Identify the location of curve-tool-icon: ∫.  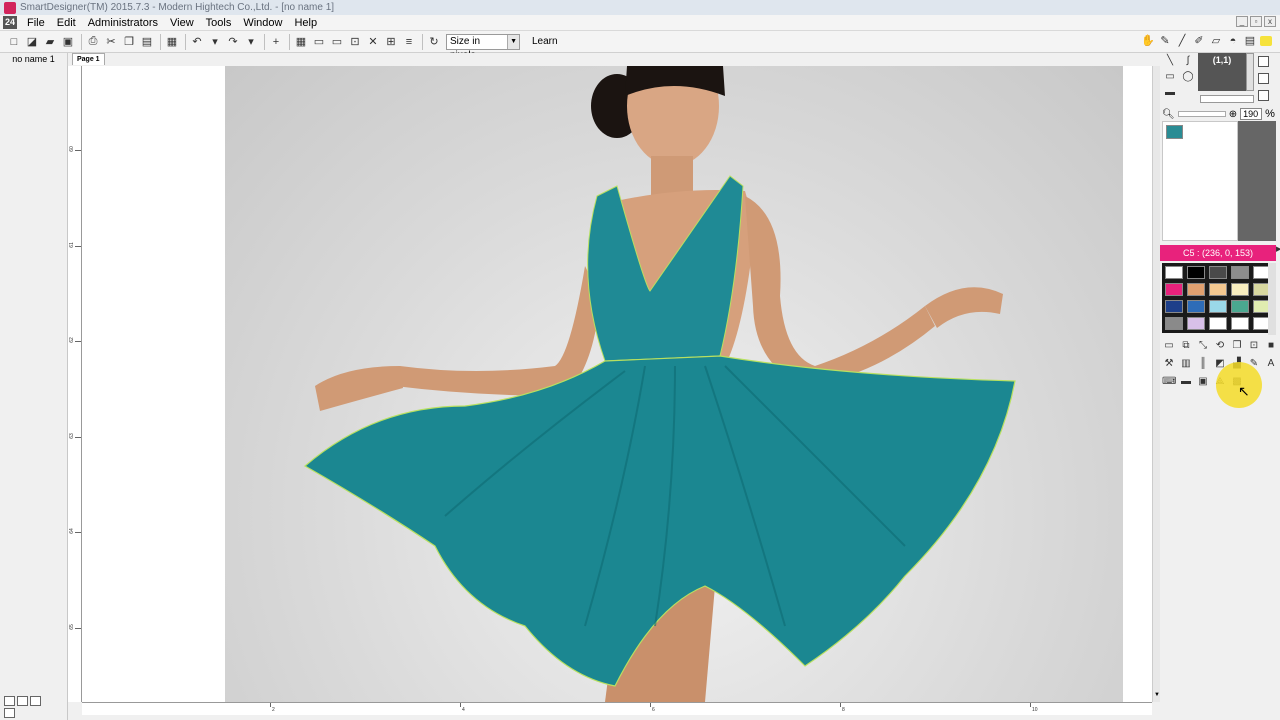
(1188, 61).